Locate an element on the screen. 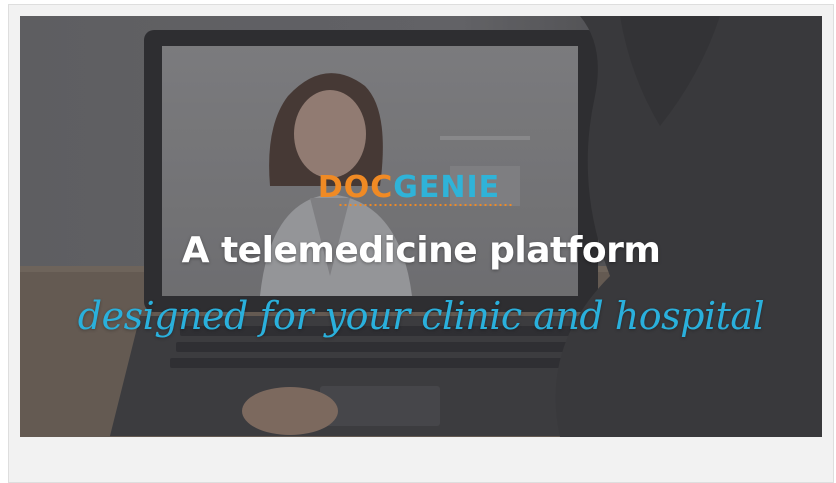  docgenie-logo: DOCGENIE is located at coordinates (421, 188).